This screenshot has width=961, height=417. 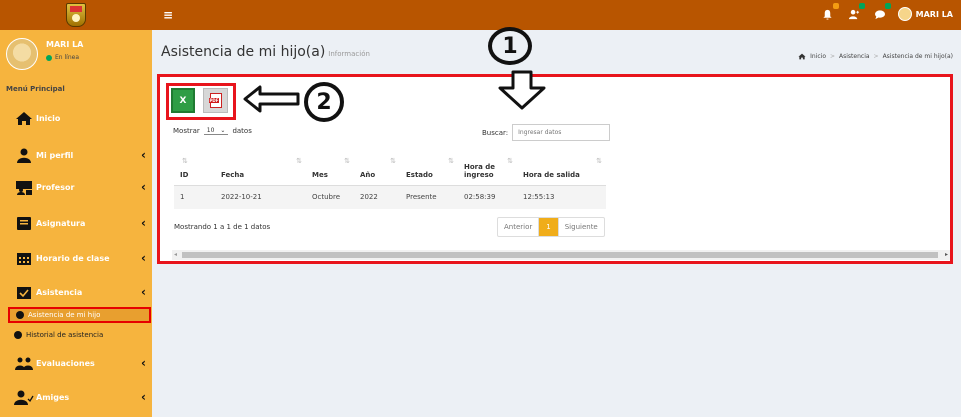 I want to click on column-header-ano: Año ⇅, so click(x=377, y=169).